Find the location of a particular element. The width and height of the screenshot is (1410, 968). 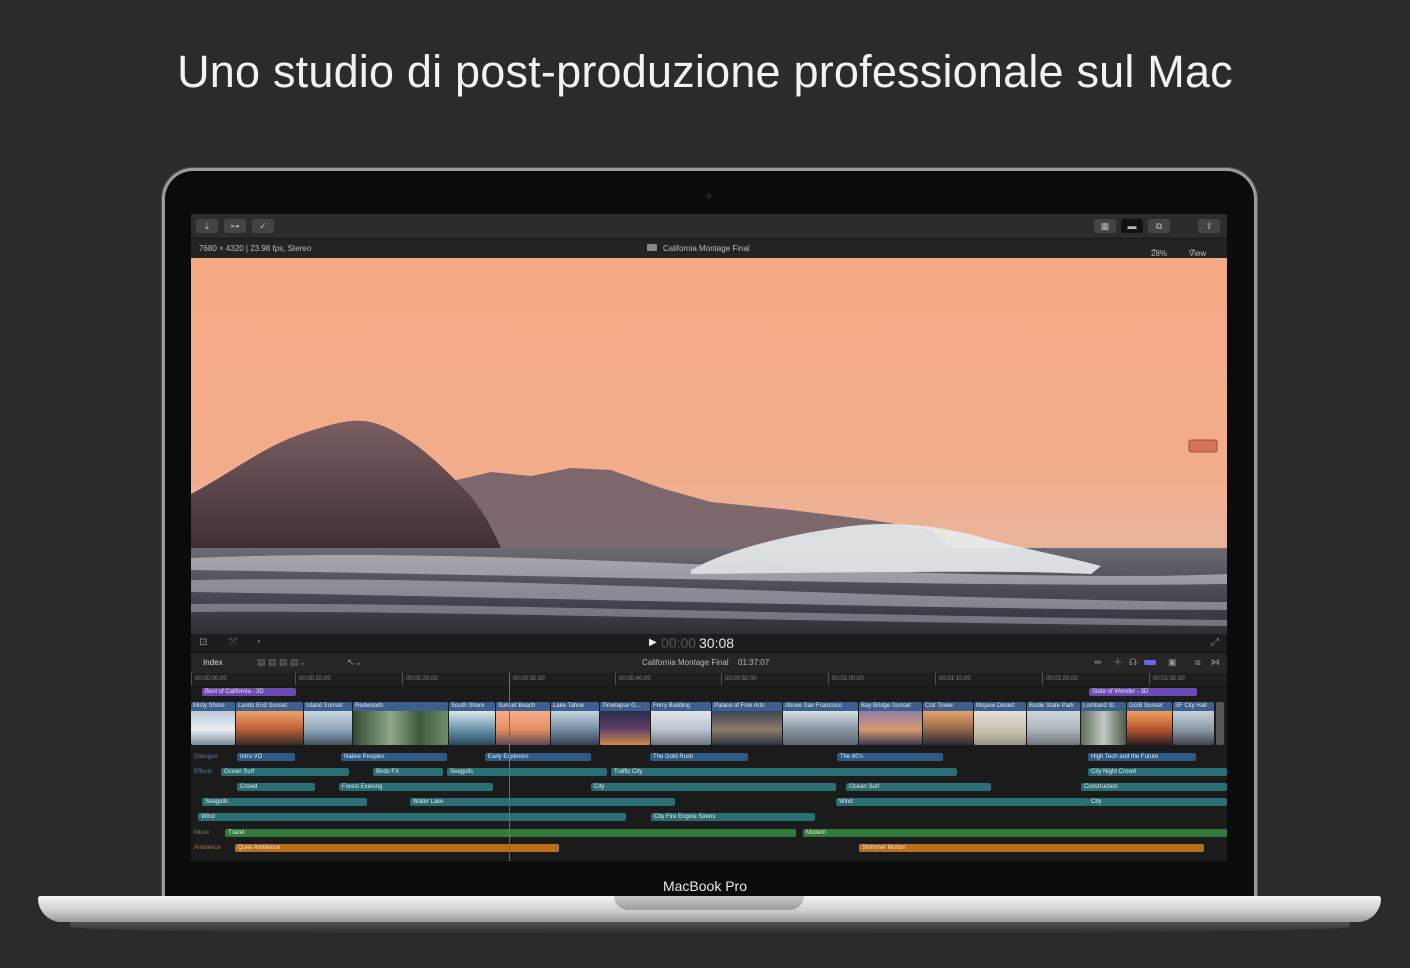

role-label: Effects is located at coordinates (203, 772).